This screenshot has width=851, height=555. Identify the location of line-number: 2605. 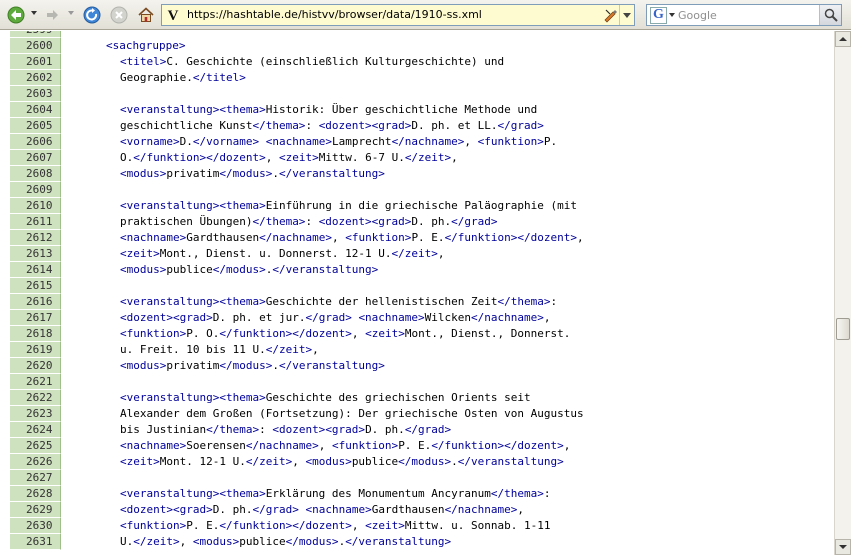
(35, 126).